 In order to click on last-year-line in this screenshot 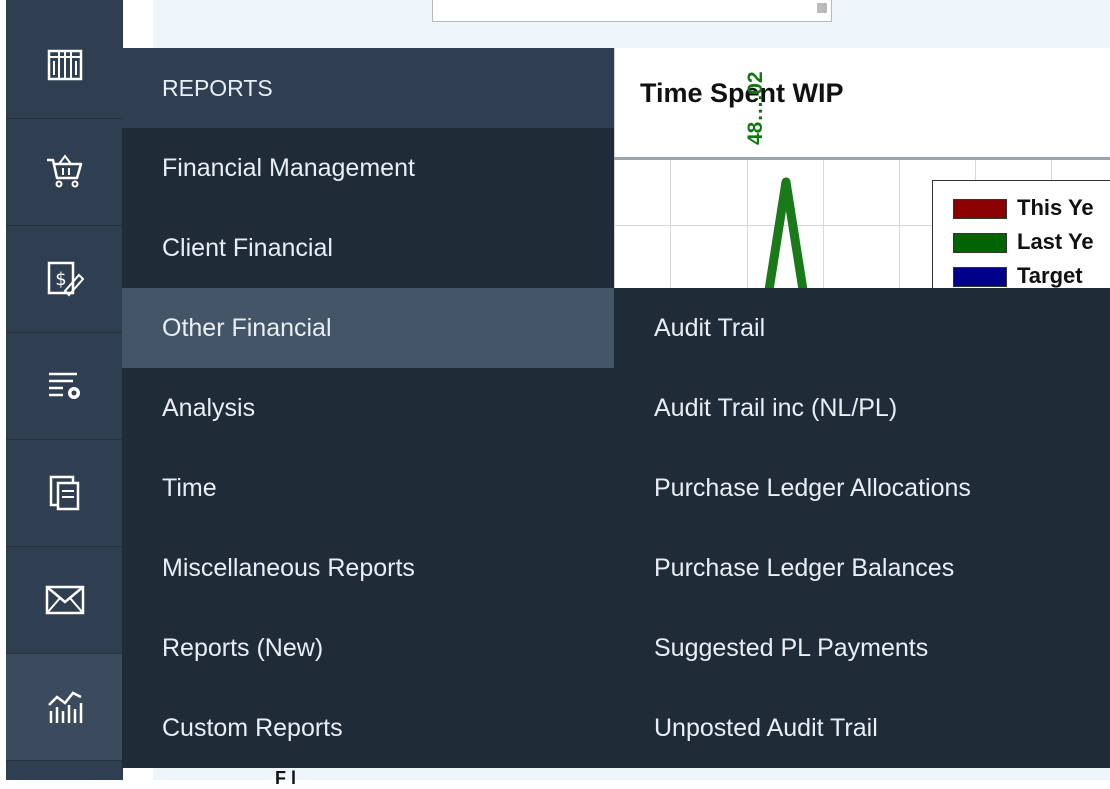, I will do `click(786, 233)`.